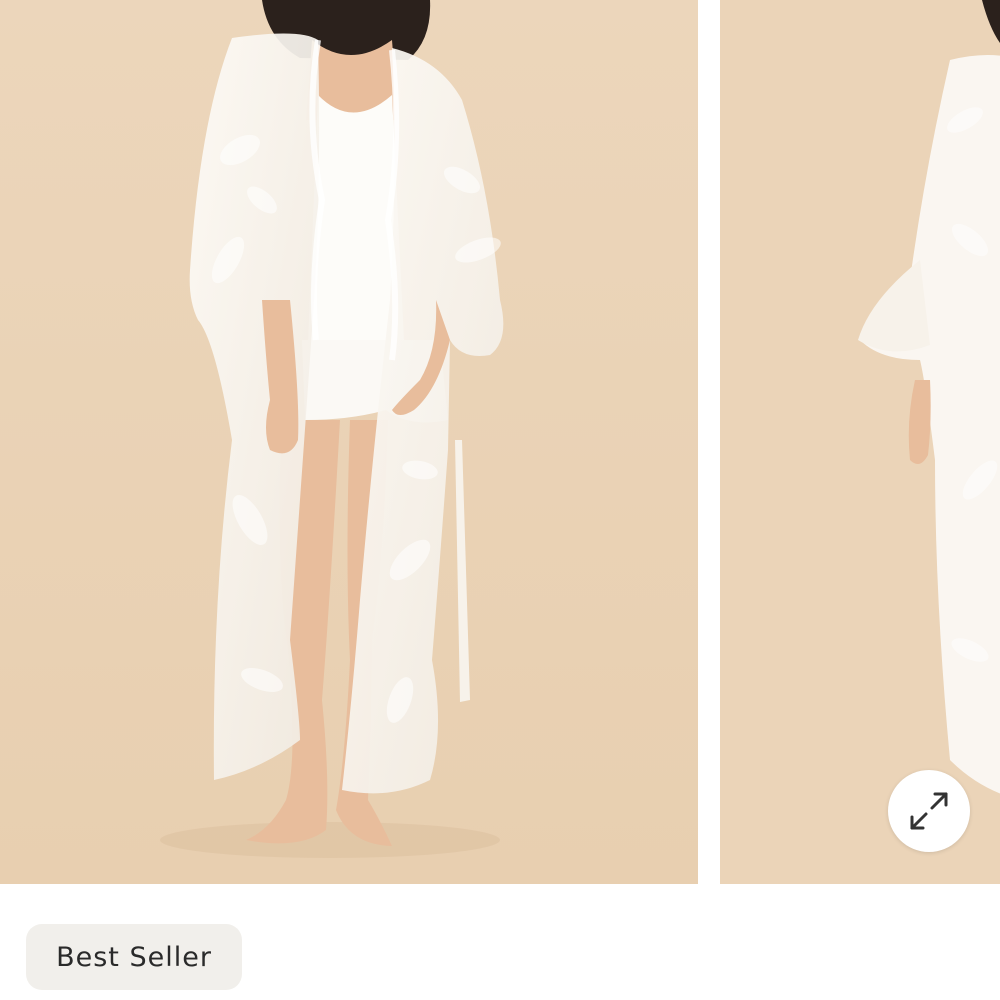 The width and height of the screenshot is (1000, 1000). I want to click on expand-arrows-icon, so click(929, 811).